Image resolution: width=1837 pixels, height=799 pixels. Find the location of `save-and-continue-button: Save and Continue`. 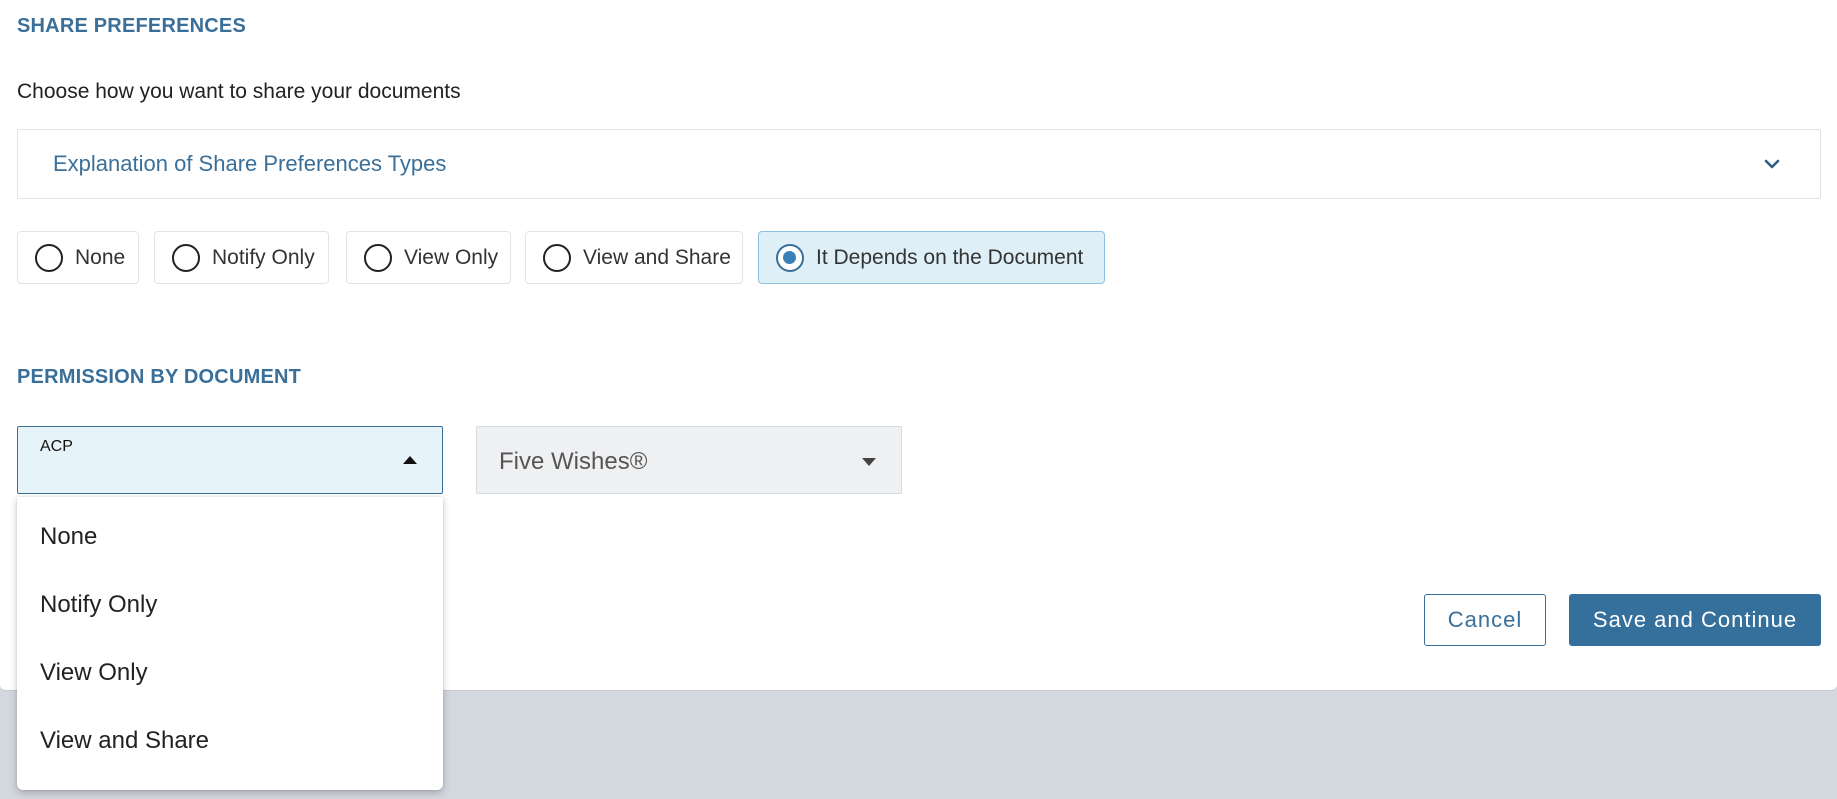

save-and-continue-button: Save and Continue is located at coordinates (1695, 620).